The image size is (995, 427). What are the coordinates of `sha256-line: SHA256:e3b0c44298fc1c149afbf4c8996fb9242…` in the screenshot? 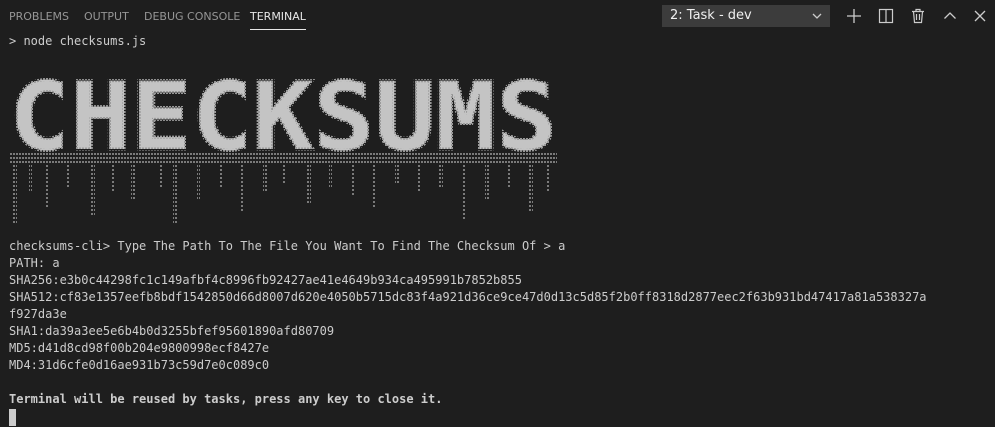 It's located at (265, 280).